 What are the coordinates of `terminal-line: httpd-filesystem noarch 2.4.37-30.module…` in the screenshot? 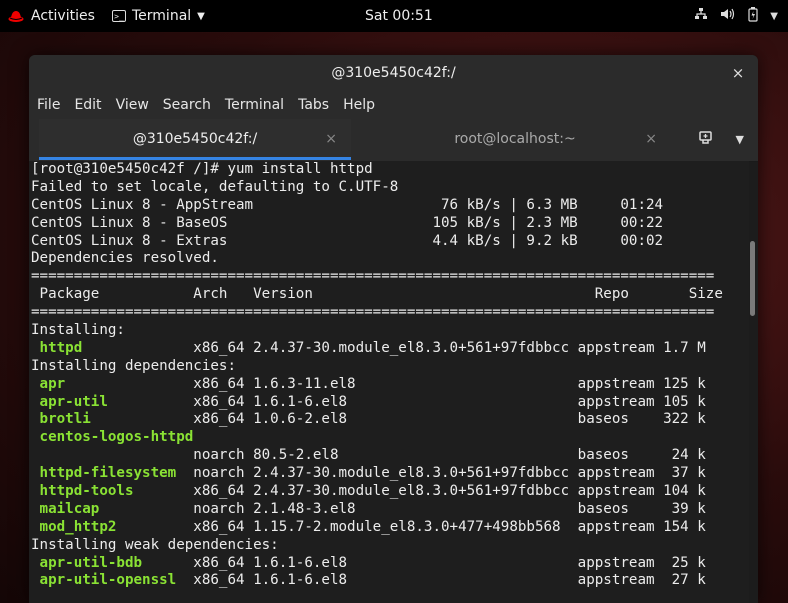 It's located at (372, 473).